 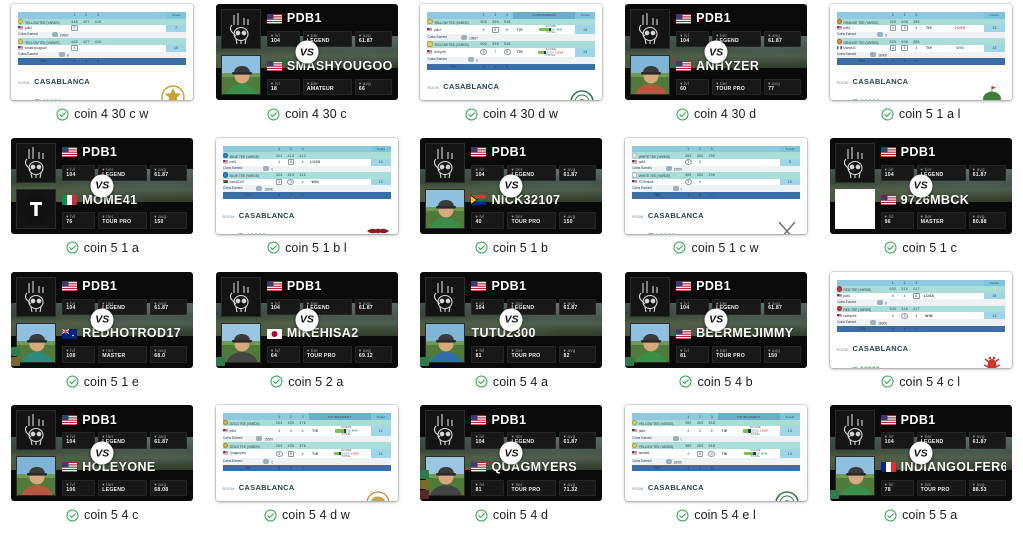 I want to click on caption-text: coin 5 1 a l, so click(x=929, y=114).